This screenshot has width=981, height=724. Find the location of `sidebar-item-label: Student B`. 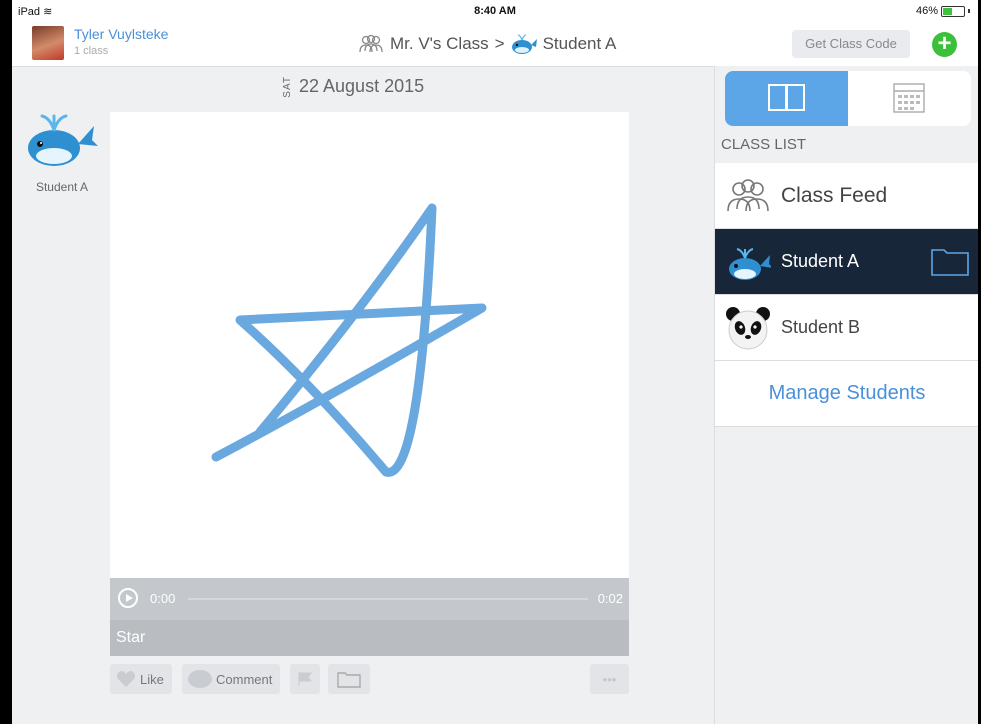

sidebar-item-label: Student B is located at coordinates (821, 327).